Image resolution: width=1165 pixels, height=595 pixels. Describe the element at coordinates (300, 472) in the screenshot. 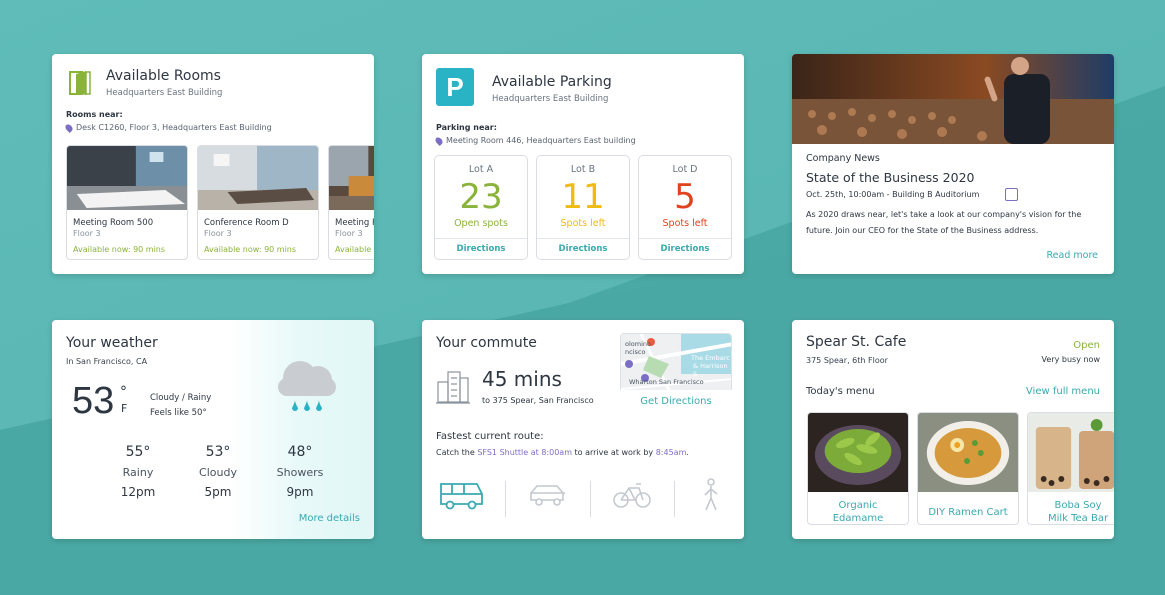

I see `forecast-condition: Showers` at that location.